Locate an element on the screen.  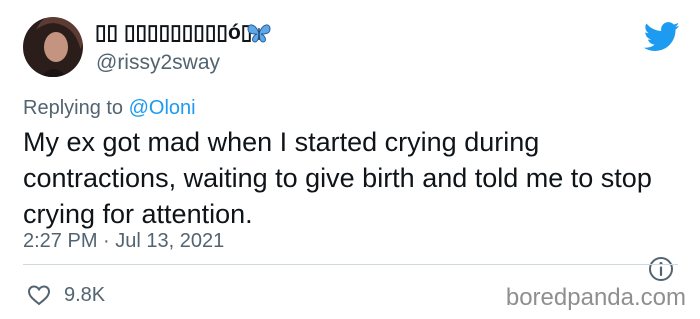
avatar is located at coordinates (53, 47).